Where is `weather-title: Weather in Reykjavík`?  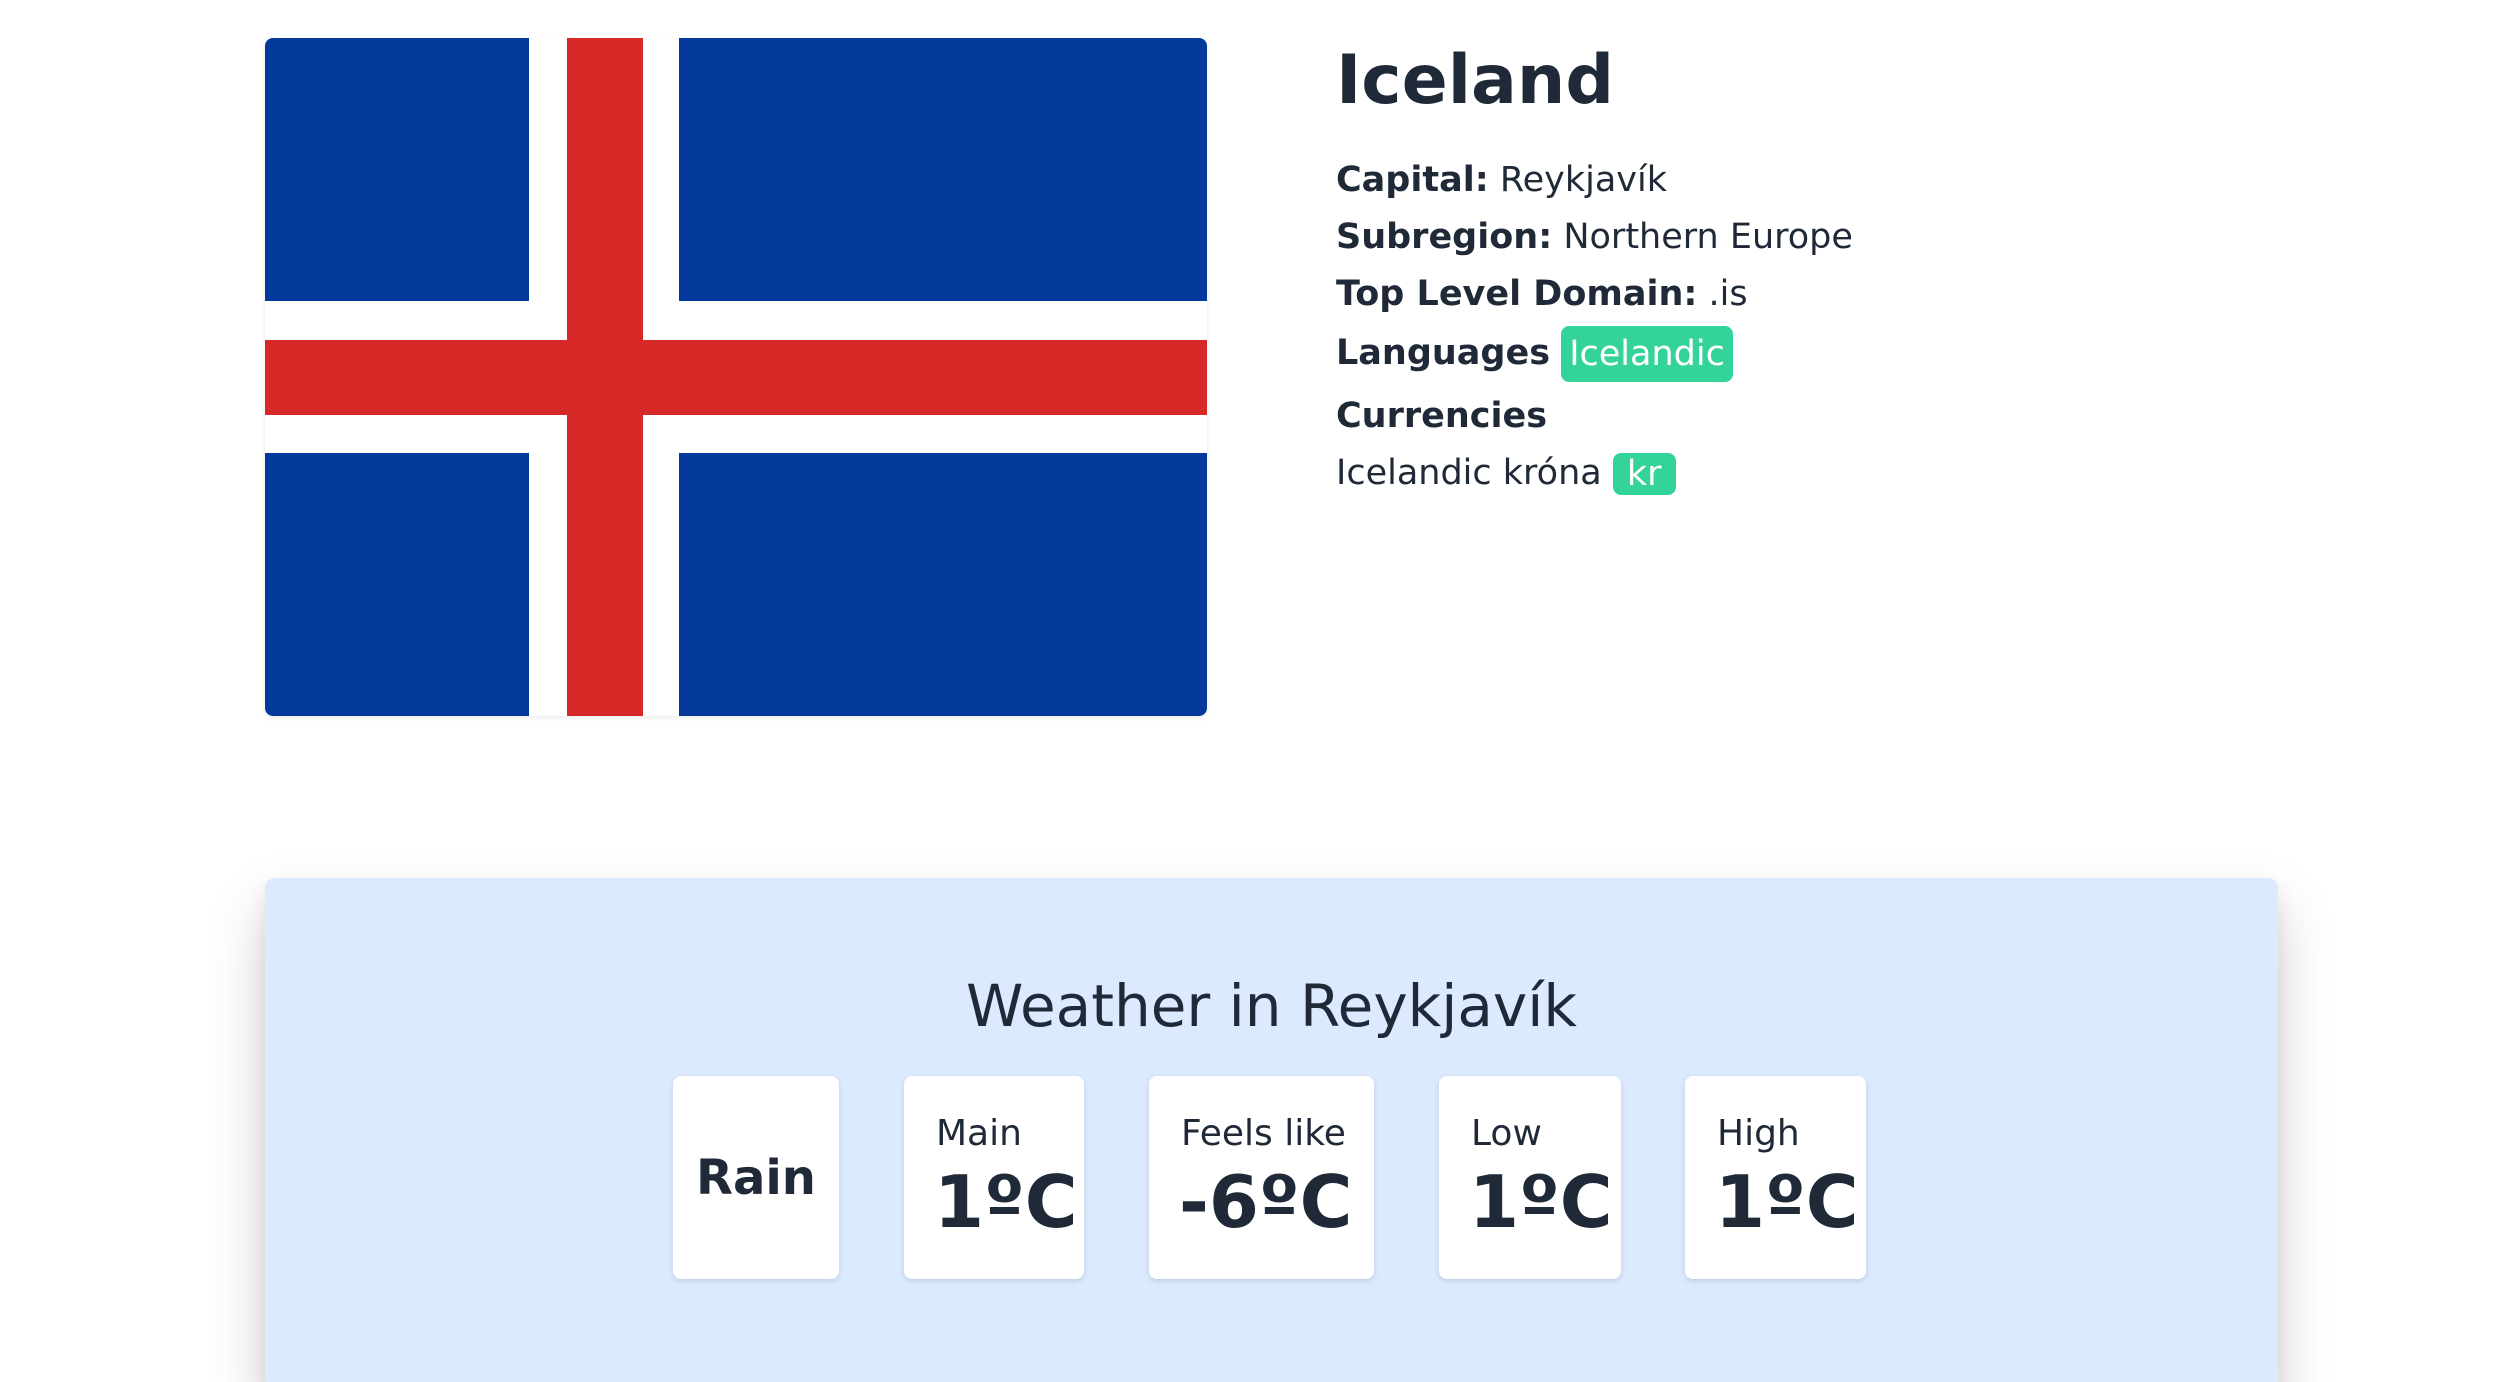
weather-title: Weather in Reykjavík is located at coordinates (1271, 1006).